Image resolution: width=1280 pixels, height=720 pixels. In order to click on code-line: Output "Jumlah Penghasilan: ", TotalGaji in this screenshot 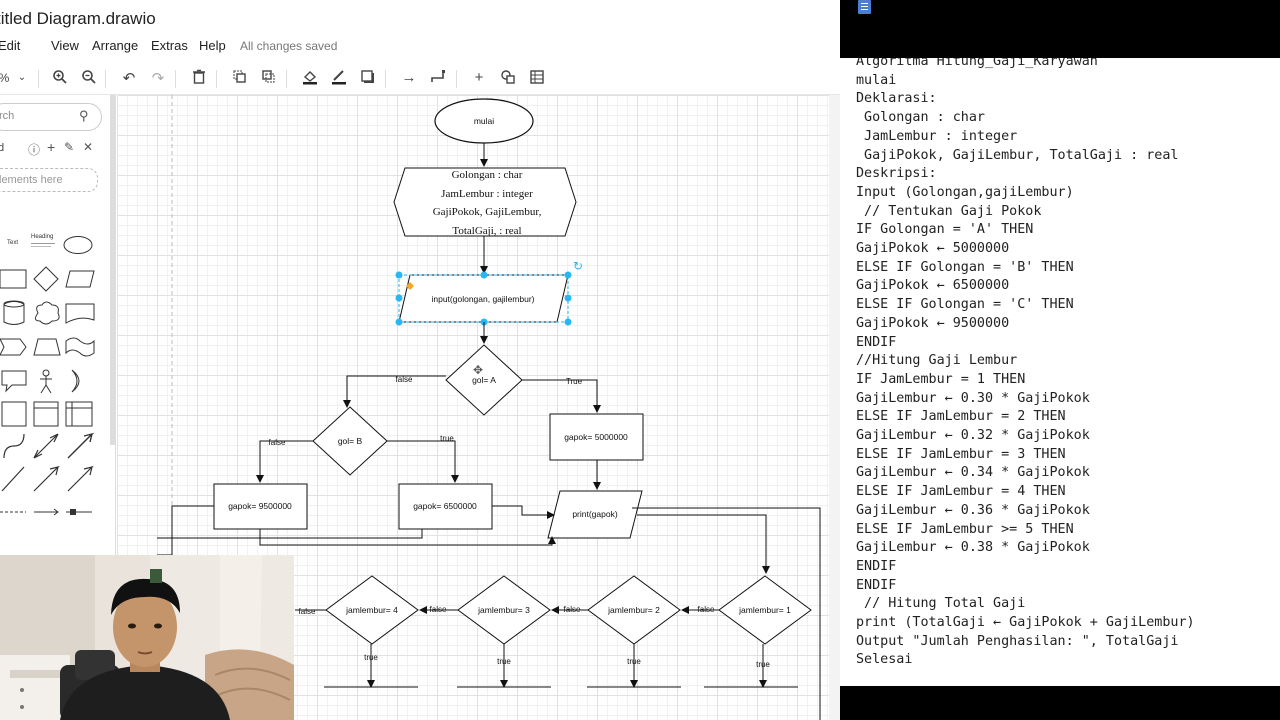, I will do `click(1017, 641)`.